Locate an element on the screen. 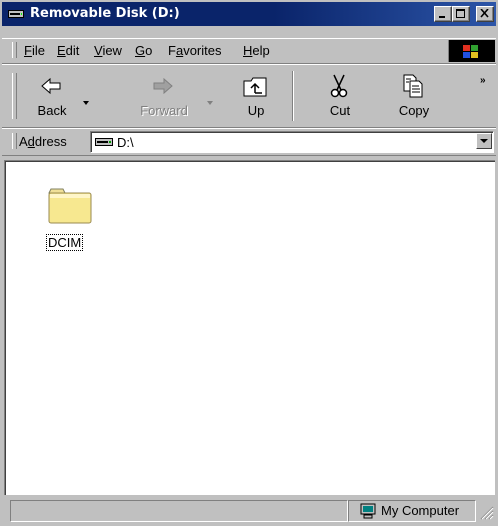 Image resolution: width=498 pixels, height=526 pixels. menu-help: Help is located at coordinates (256, 50).